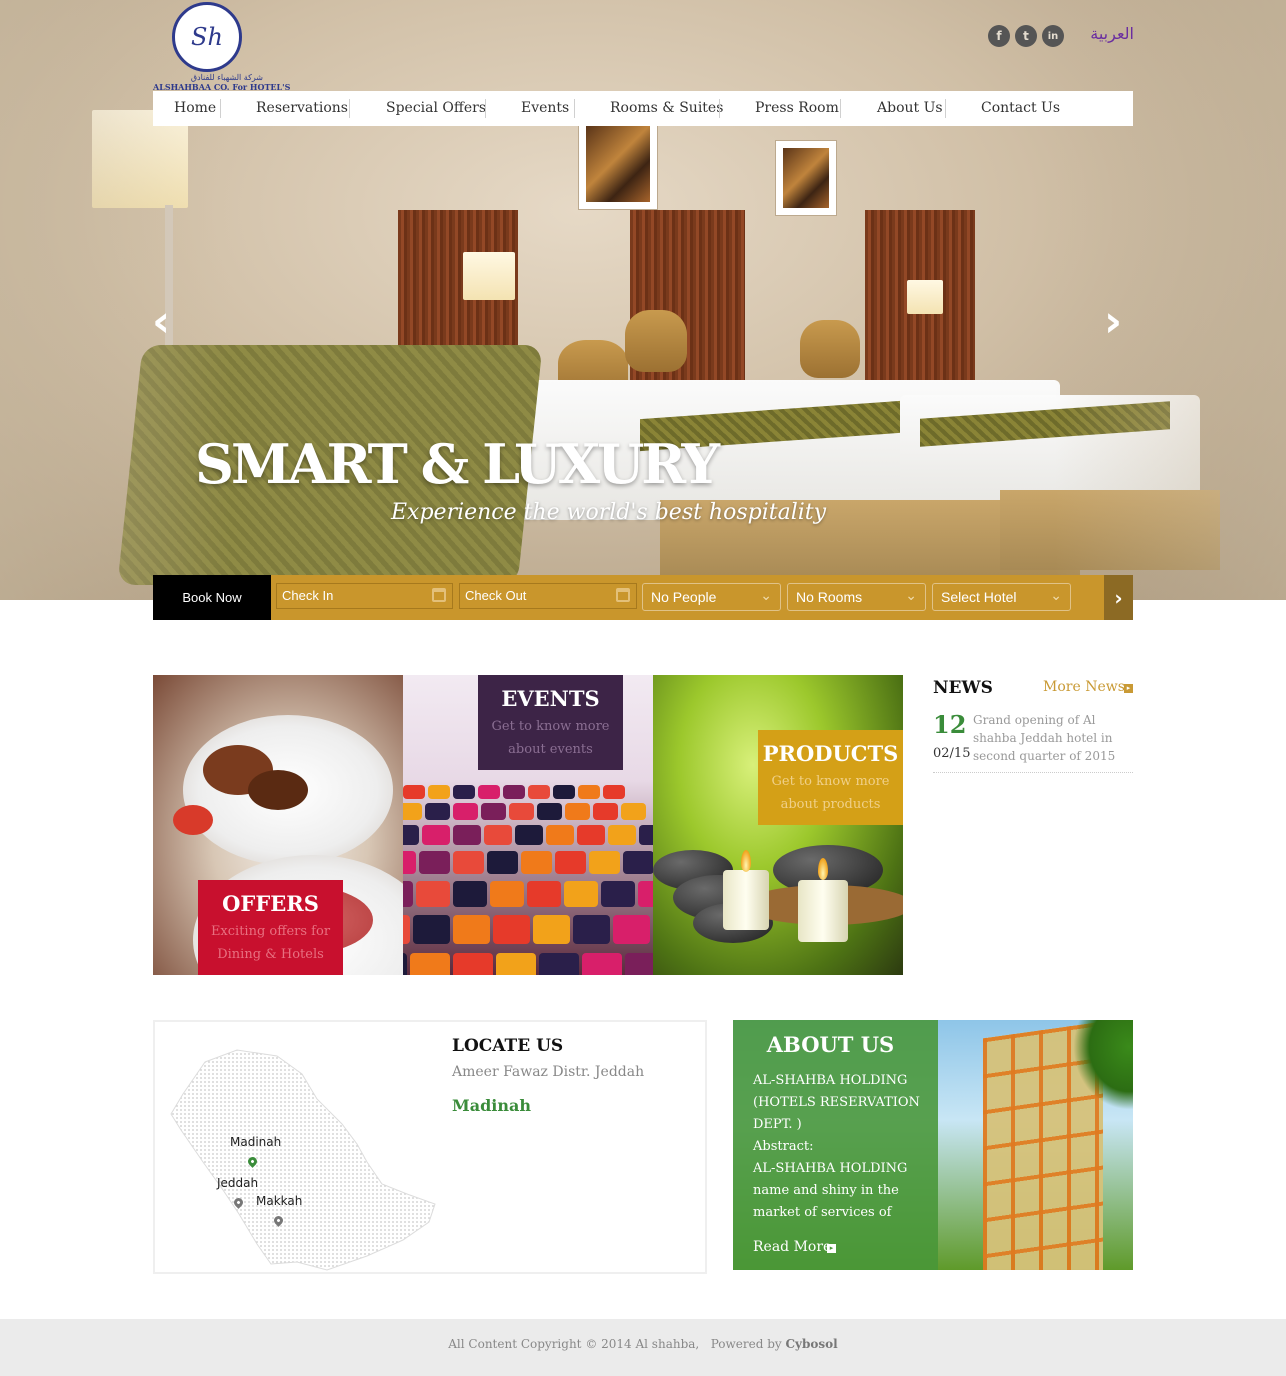  I want to click on footer-company-link: Cybosol, so click(812, 1344).